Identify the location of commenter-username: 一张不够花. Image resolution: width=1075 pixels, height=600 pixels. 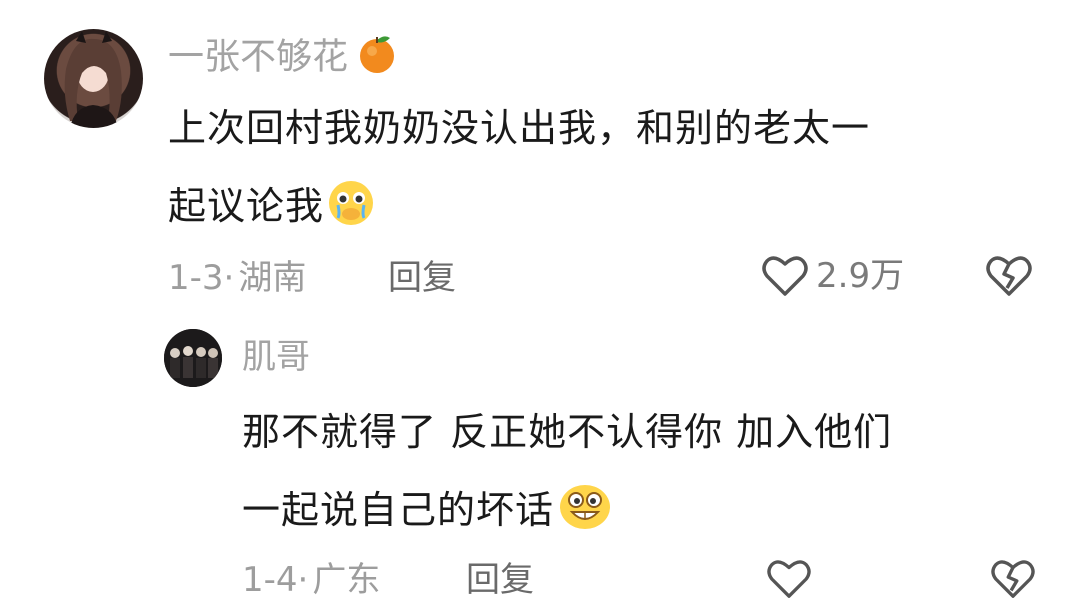
(283, 58).